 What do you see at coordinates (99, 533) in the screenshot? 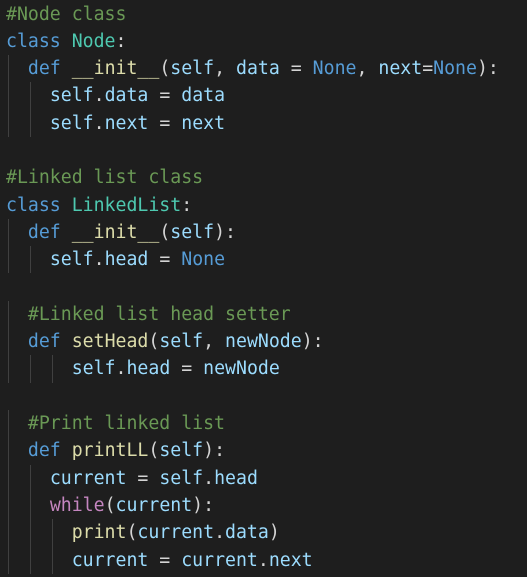
I see `code-token: print` at bounding box center [99, 533].